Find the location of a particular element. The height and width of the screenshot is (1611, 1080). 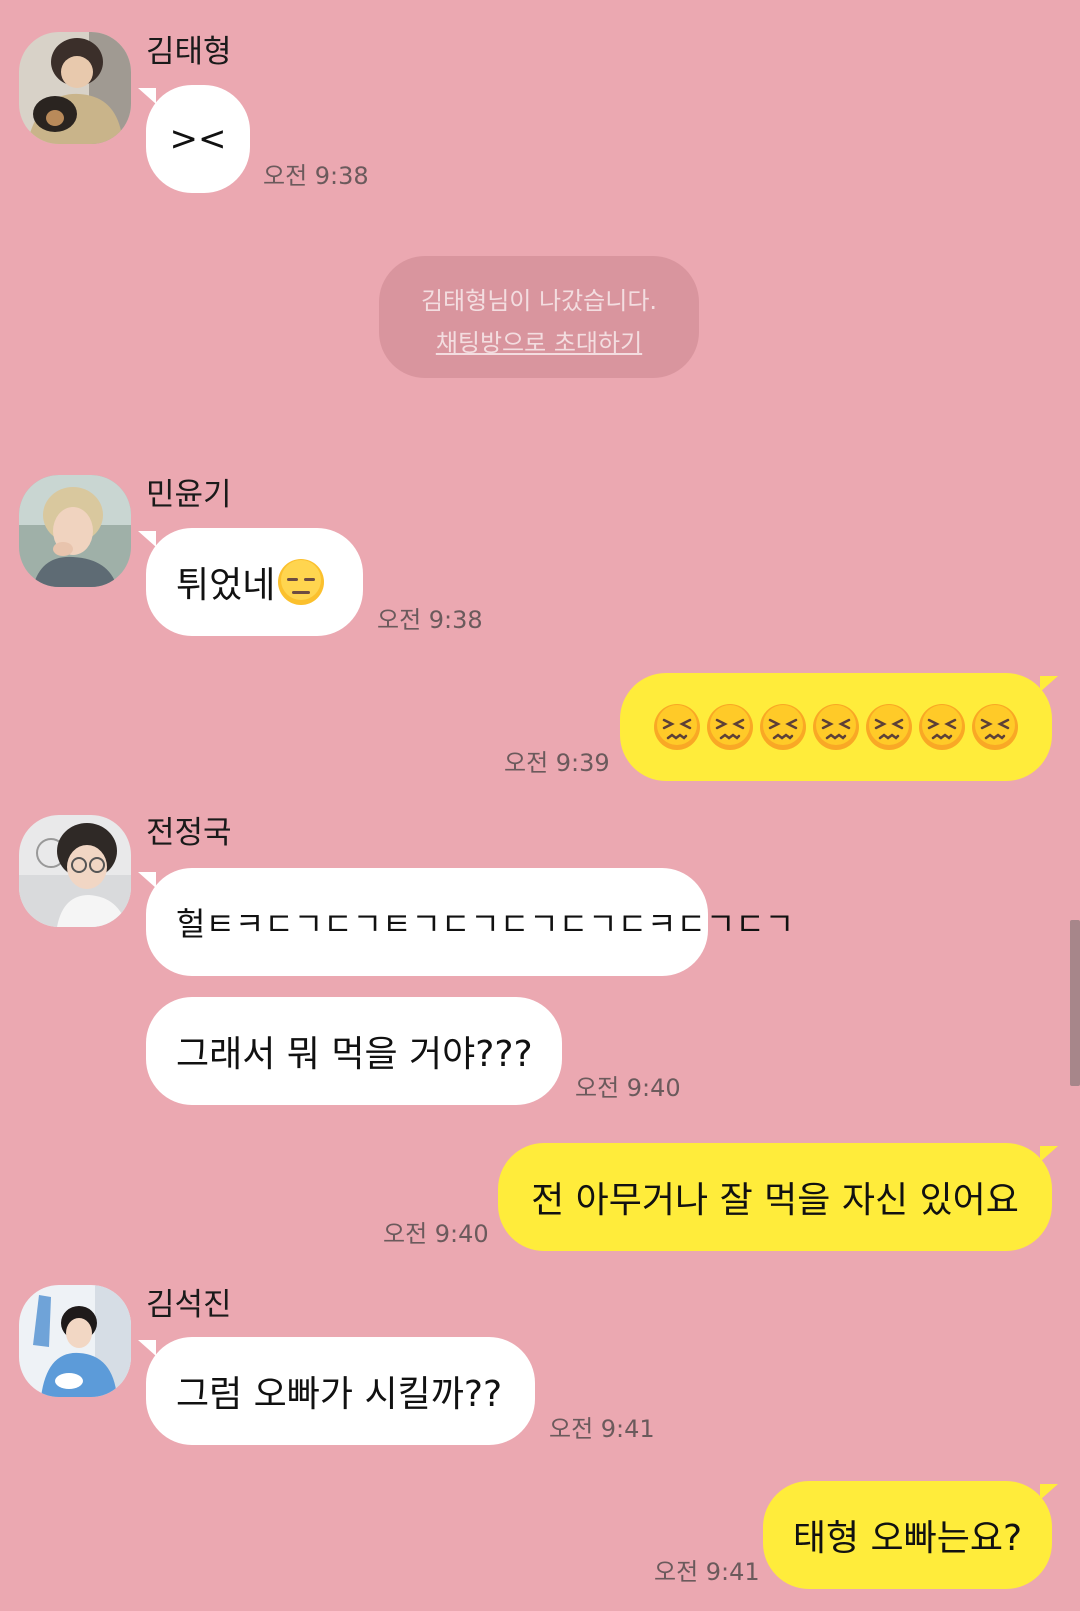

message-text: 그럼 오빠가 시킬까?? is located at coordinates (339, 1394).